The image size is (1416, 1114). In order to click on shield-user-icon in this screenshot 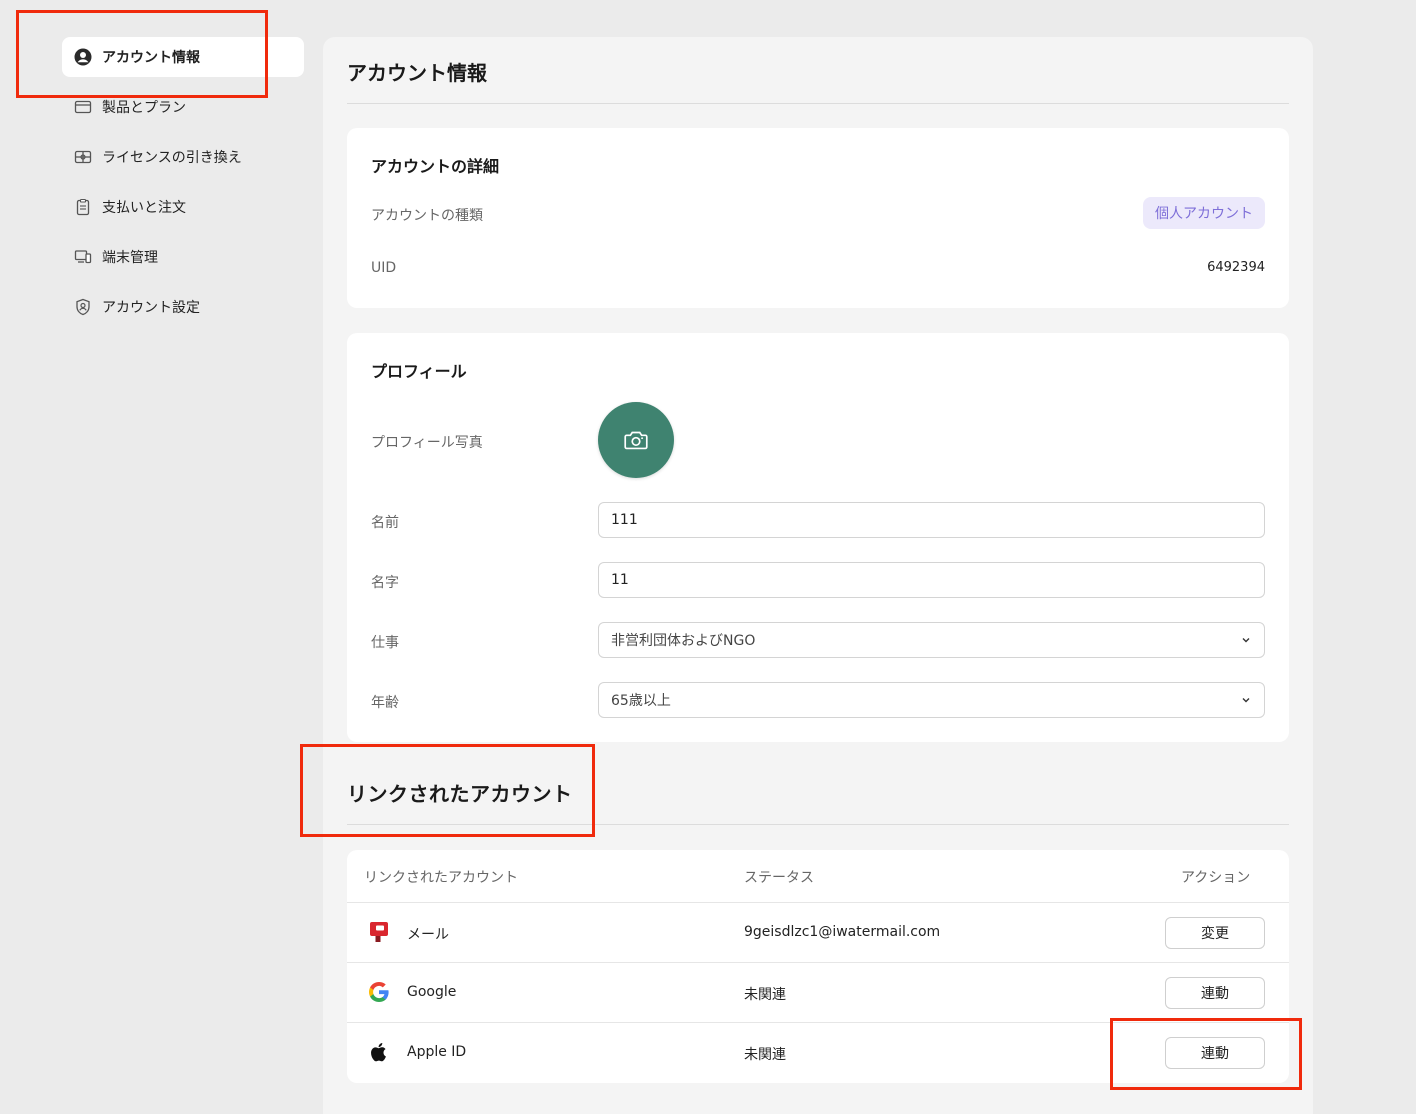, I will do `click(83, 307)`.